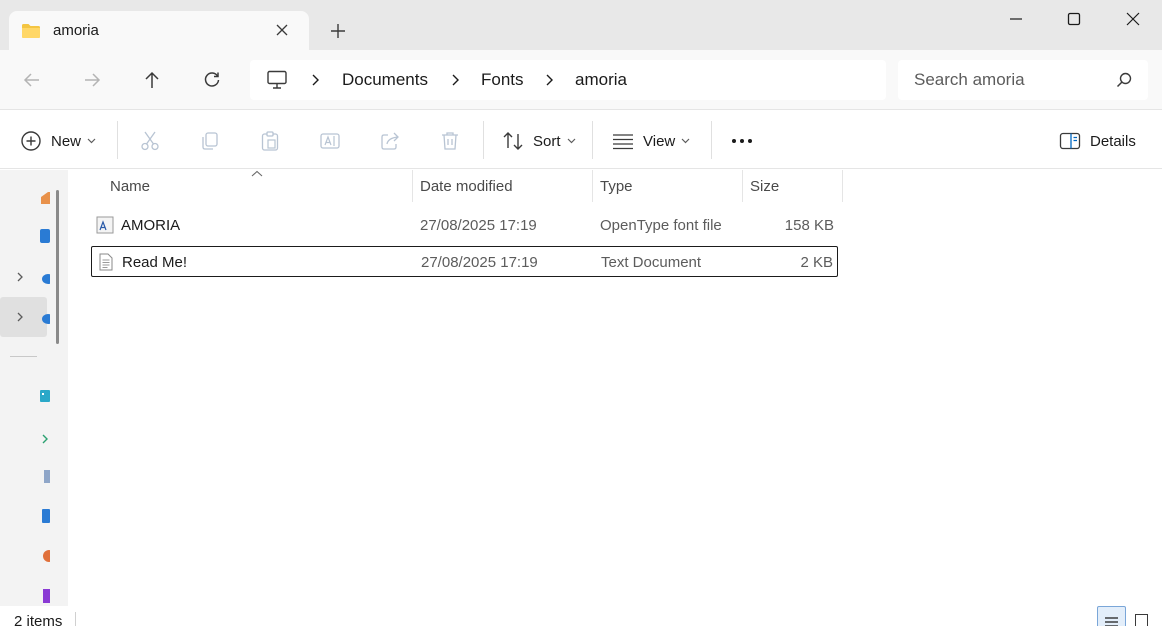  I want to click on refresh-icon, so click(212, 79).